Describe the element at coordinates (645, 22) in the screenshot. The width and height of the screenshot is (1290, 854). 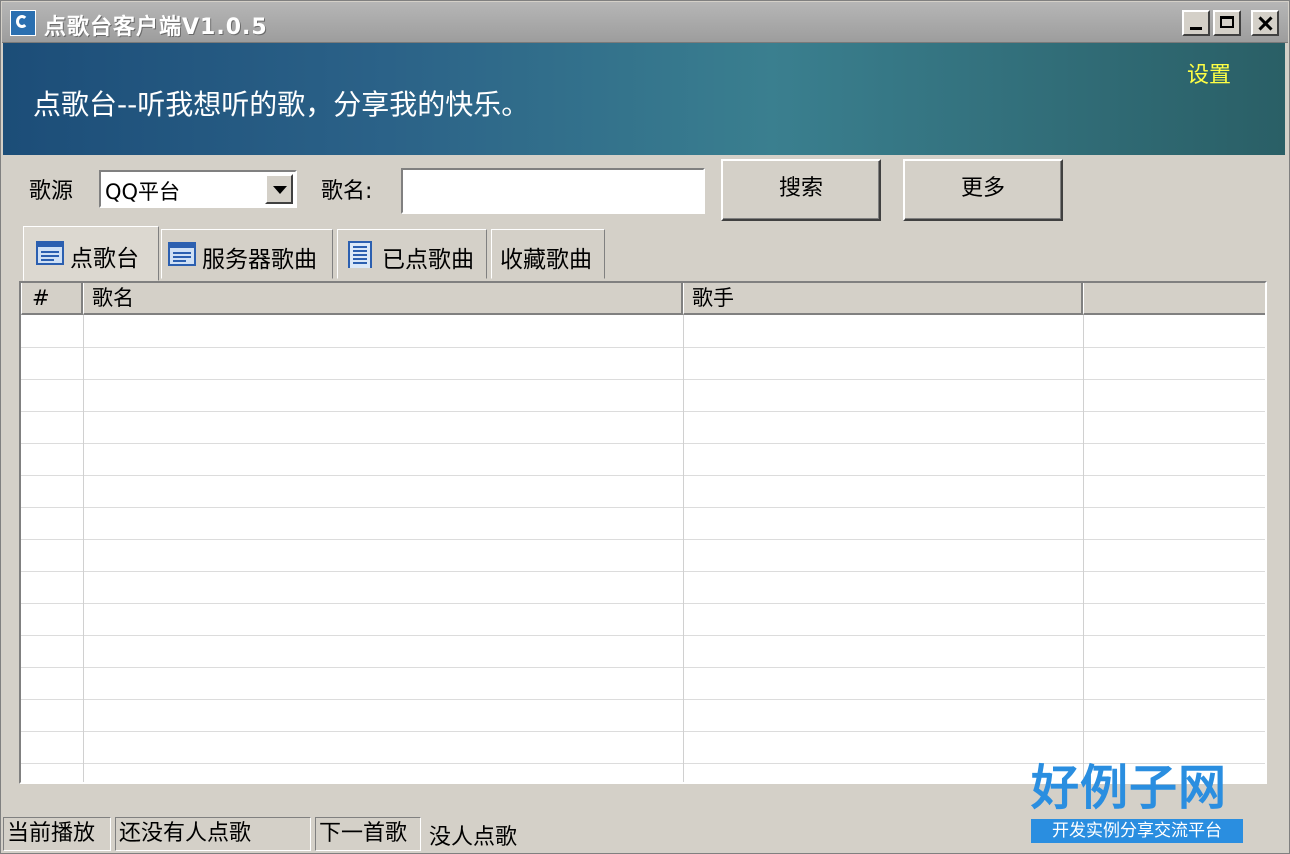
I see `title-bar: 点歌台客户端V1.0.5` at that location.